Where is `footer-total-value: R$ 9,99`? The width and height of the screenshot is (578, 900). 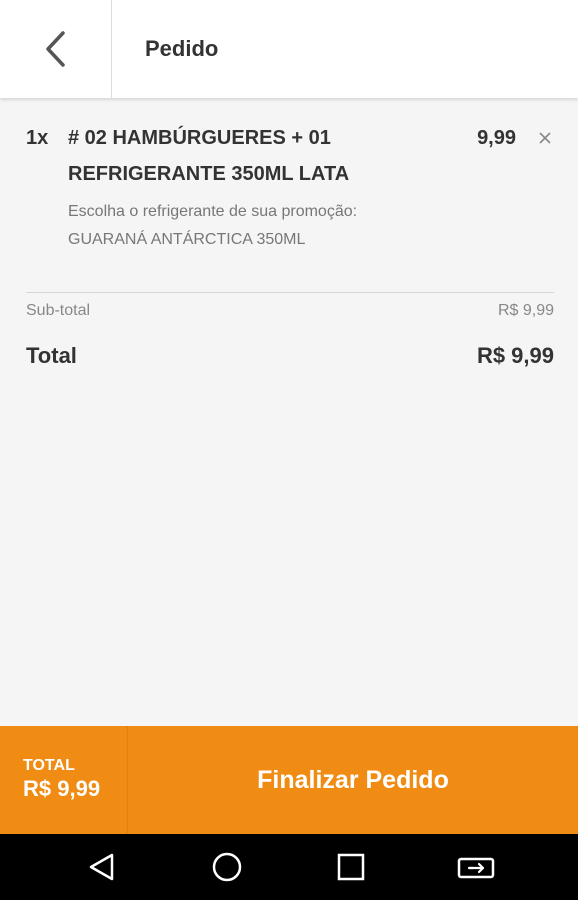 footer-total-value: R$ 9,99 is located at coordinates (62, 788).